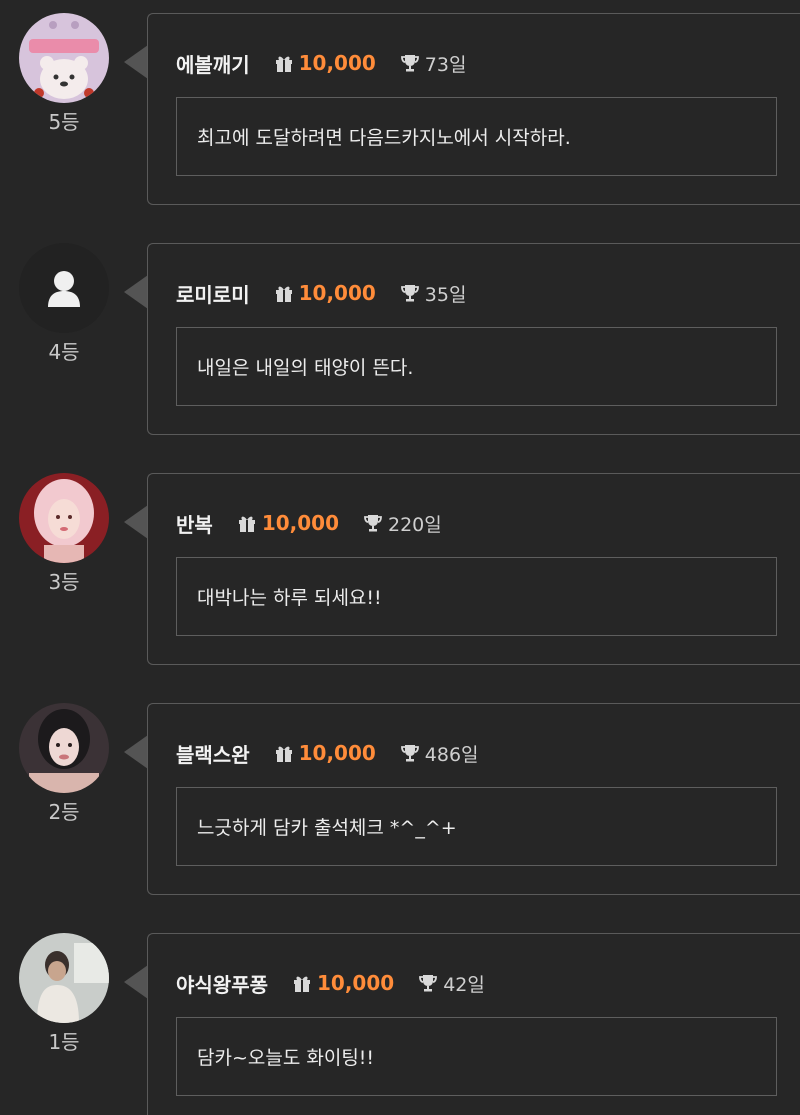  What do you see at coordinates (213, 293) in the screenshot?
I see `nickname: 로미로미` at bounding box center [213, 293].